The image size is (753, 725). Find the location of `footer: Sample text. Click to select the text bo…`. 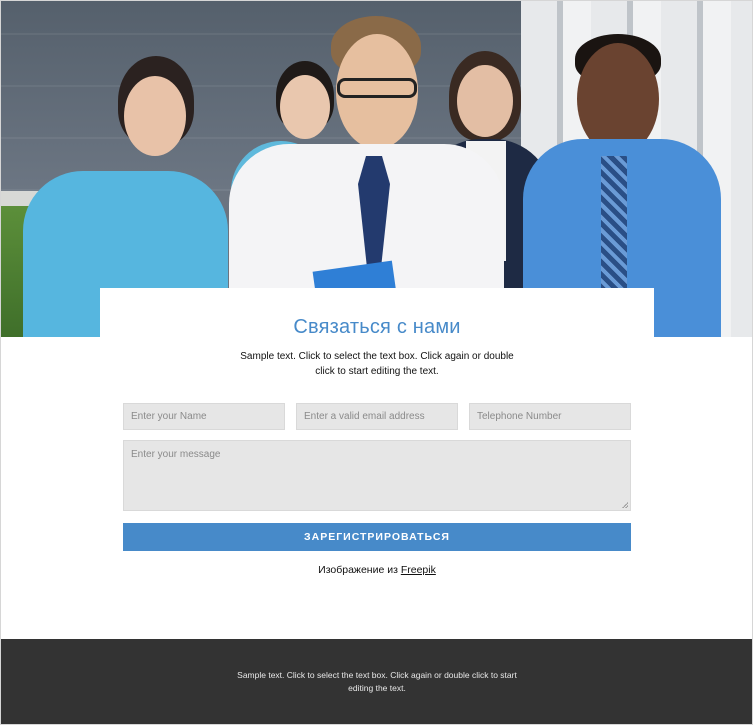

footer: Sample text. Click to select the text bo… is located at coordinates (376, 681).